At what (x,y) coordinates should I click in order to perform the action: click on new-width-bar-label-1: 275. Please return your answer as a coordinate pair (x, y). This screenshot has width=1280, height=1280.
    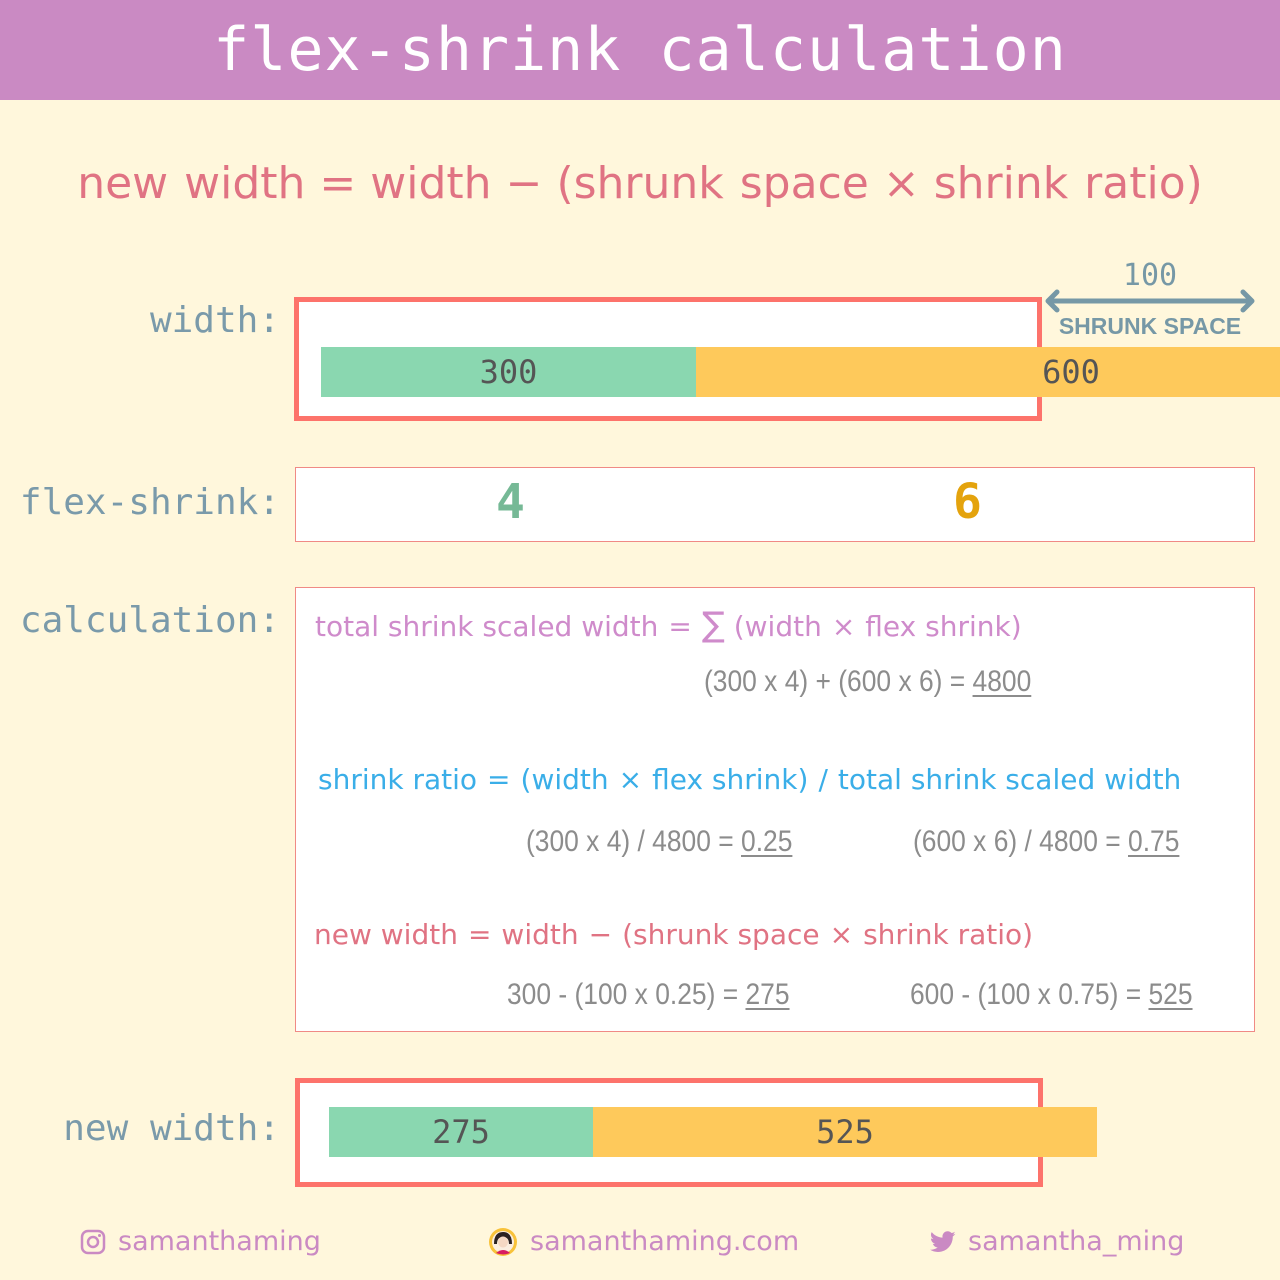
    Looking at the image, I should click on (461, 1132).